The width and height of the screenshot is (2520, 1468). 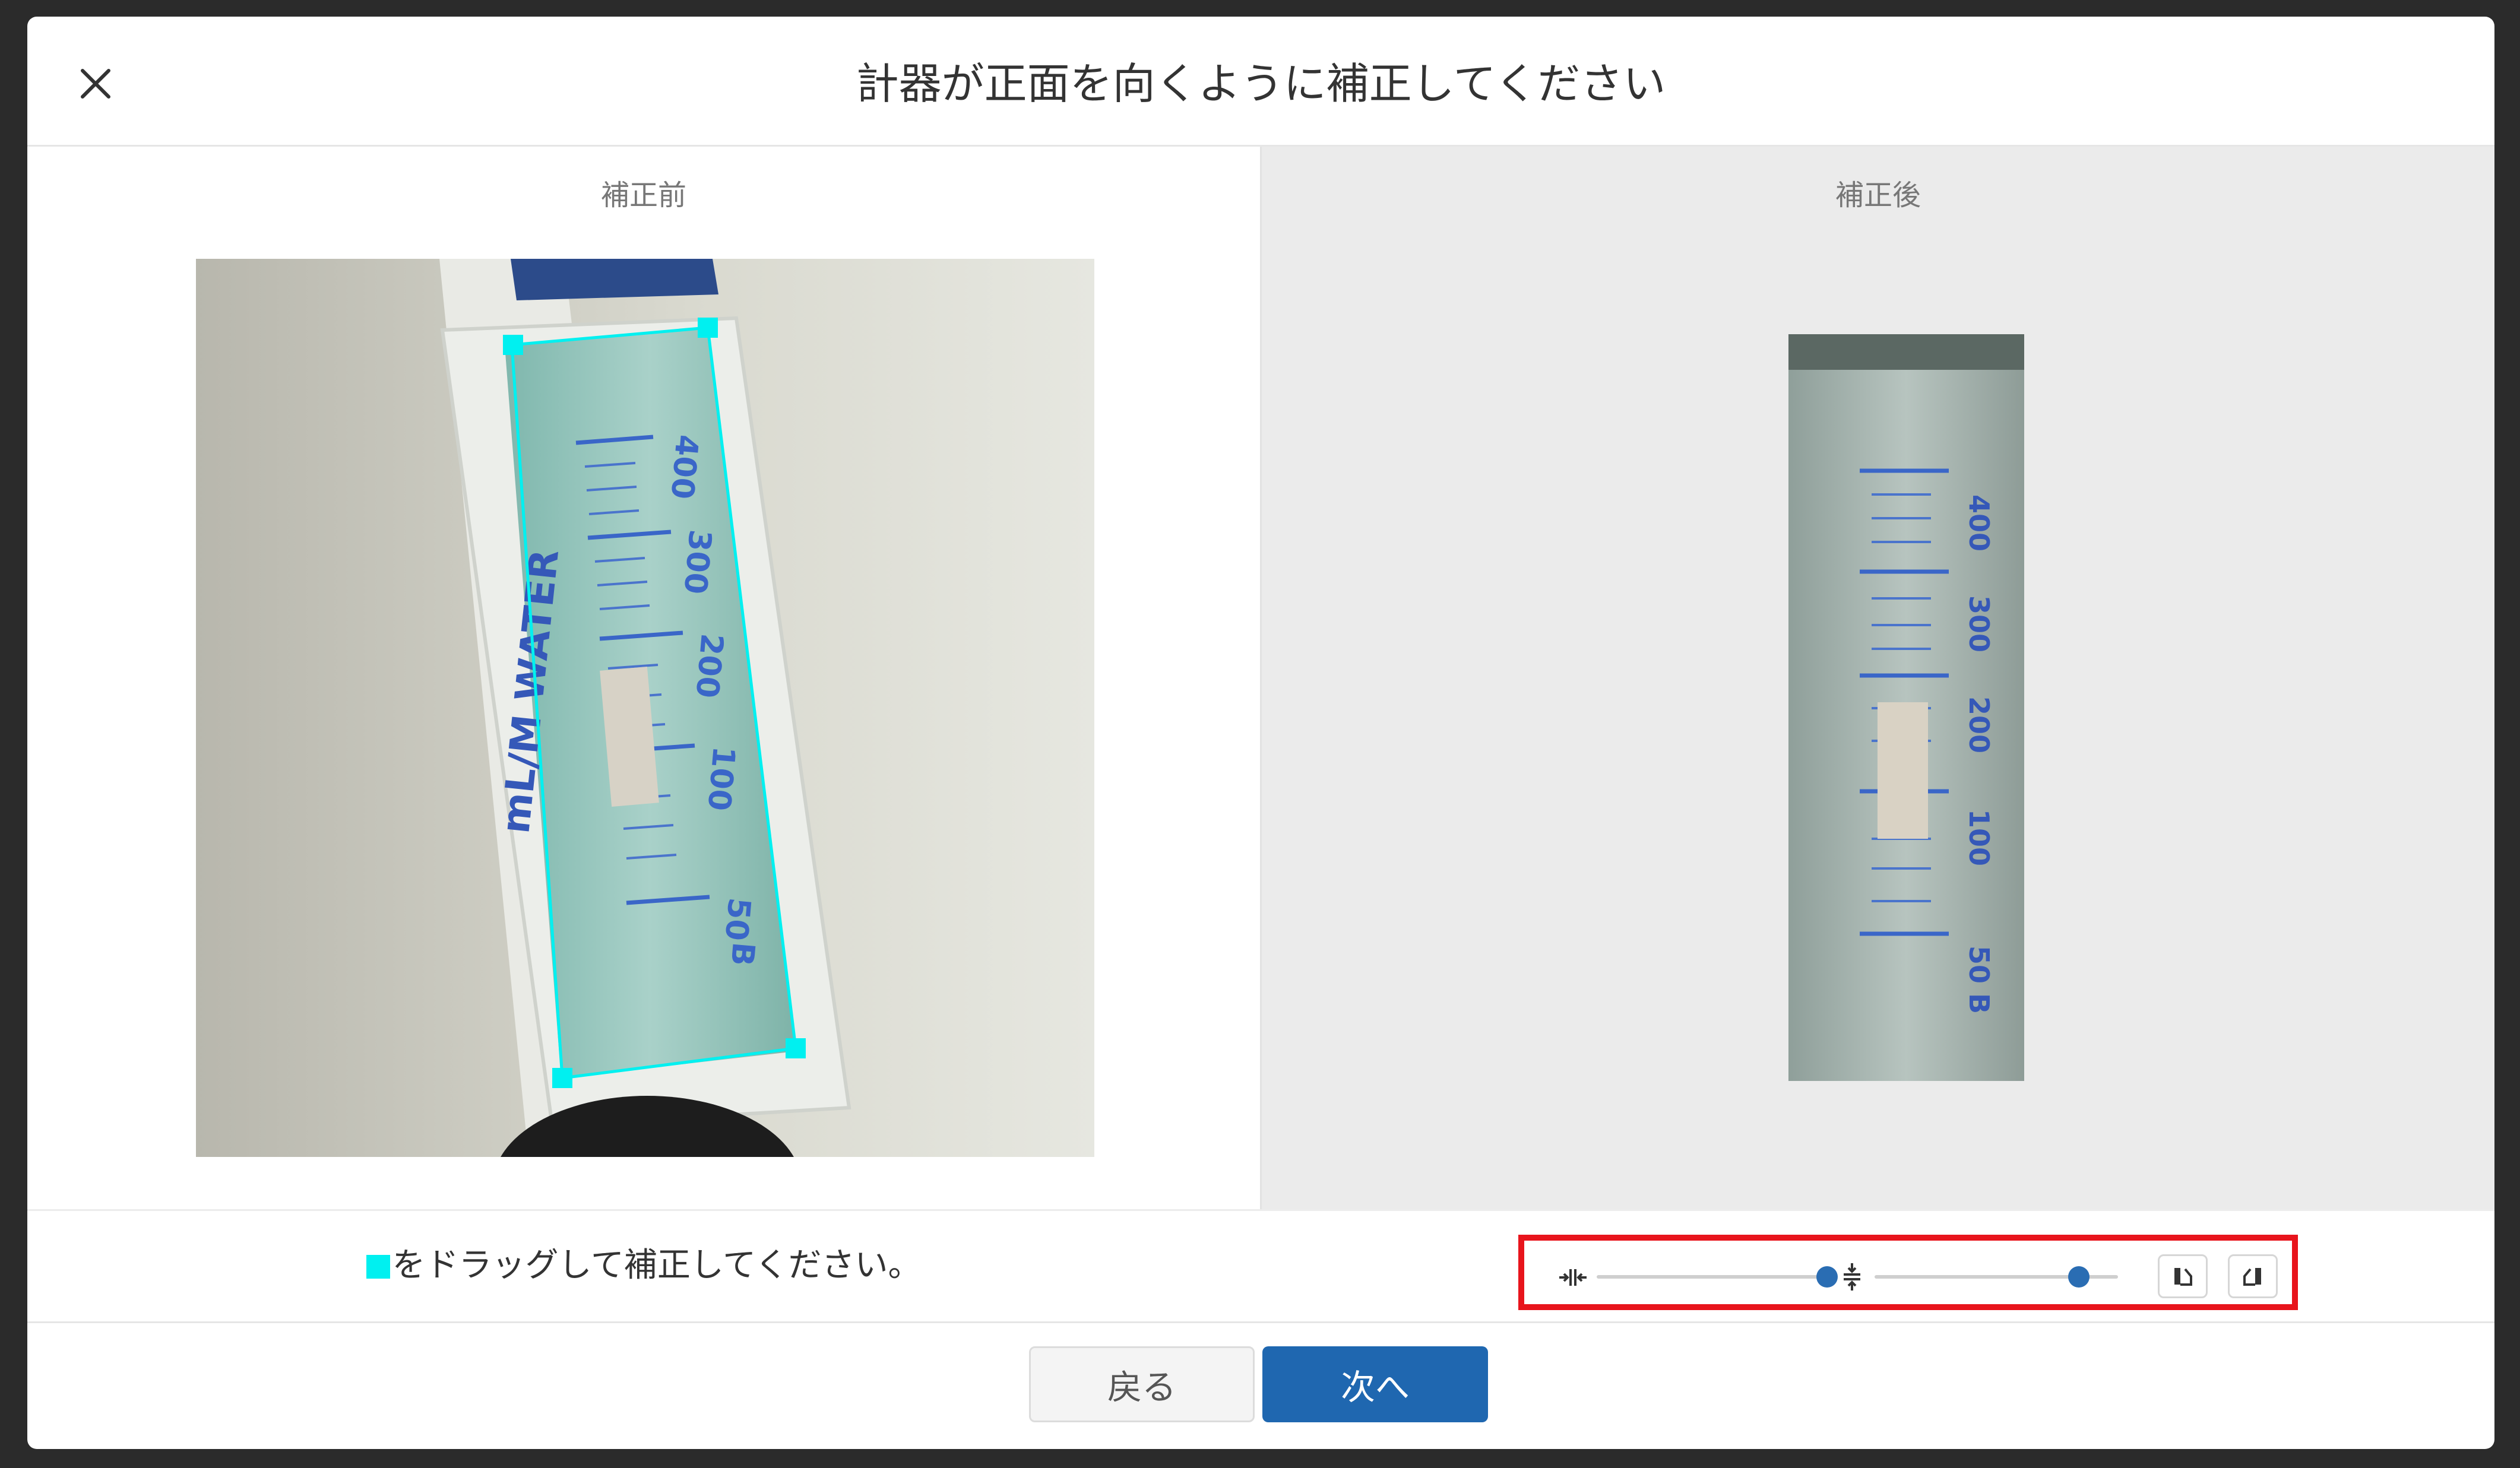 I want to click on width-slider-track, so click(x=1710, y=1277).